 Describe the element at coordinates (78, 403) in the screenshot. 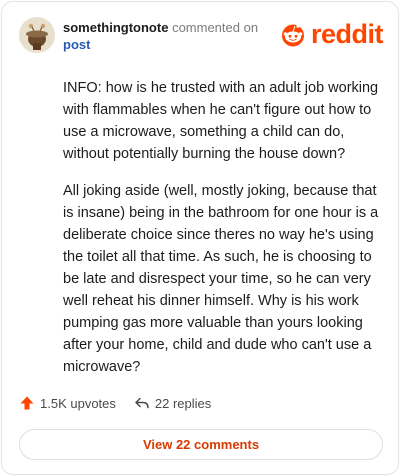

I see `upvote-count: 1.5K upvotes` at that location.